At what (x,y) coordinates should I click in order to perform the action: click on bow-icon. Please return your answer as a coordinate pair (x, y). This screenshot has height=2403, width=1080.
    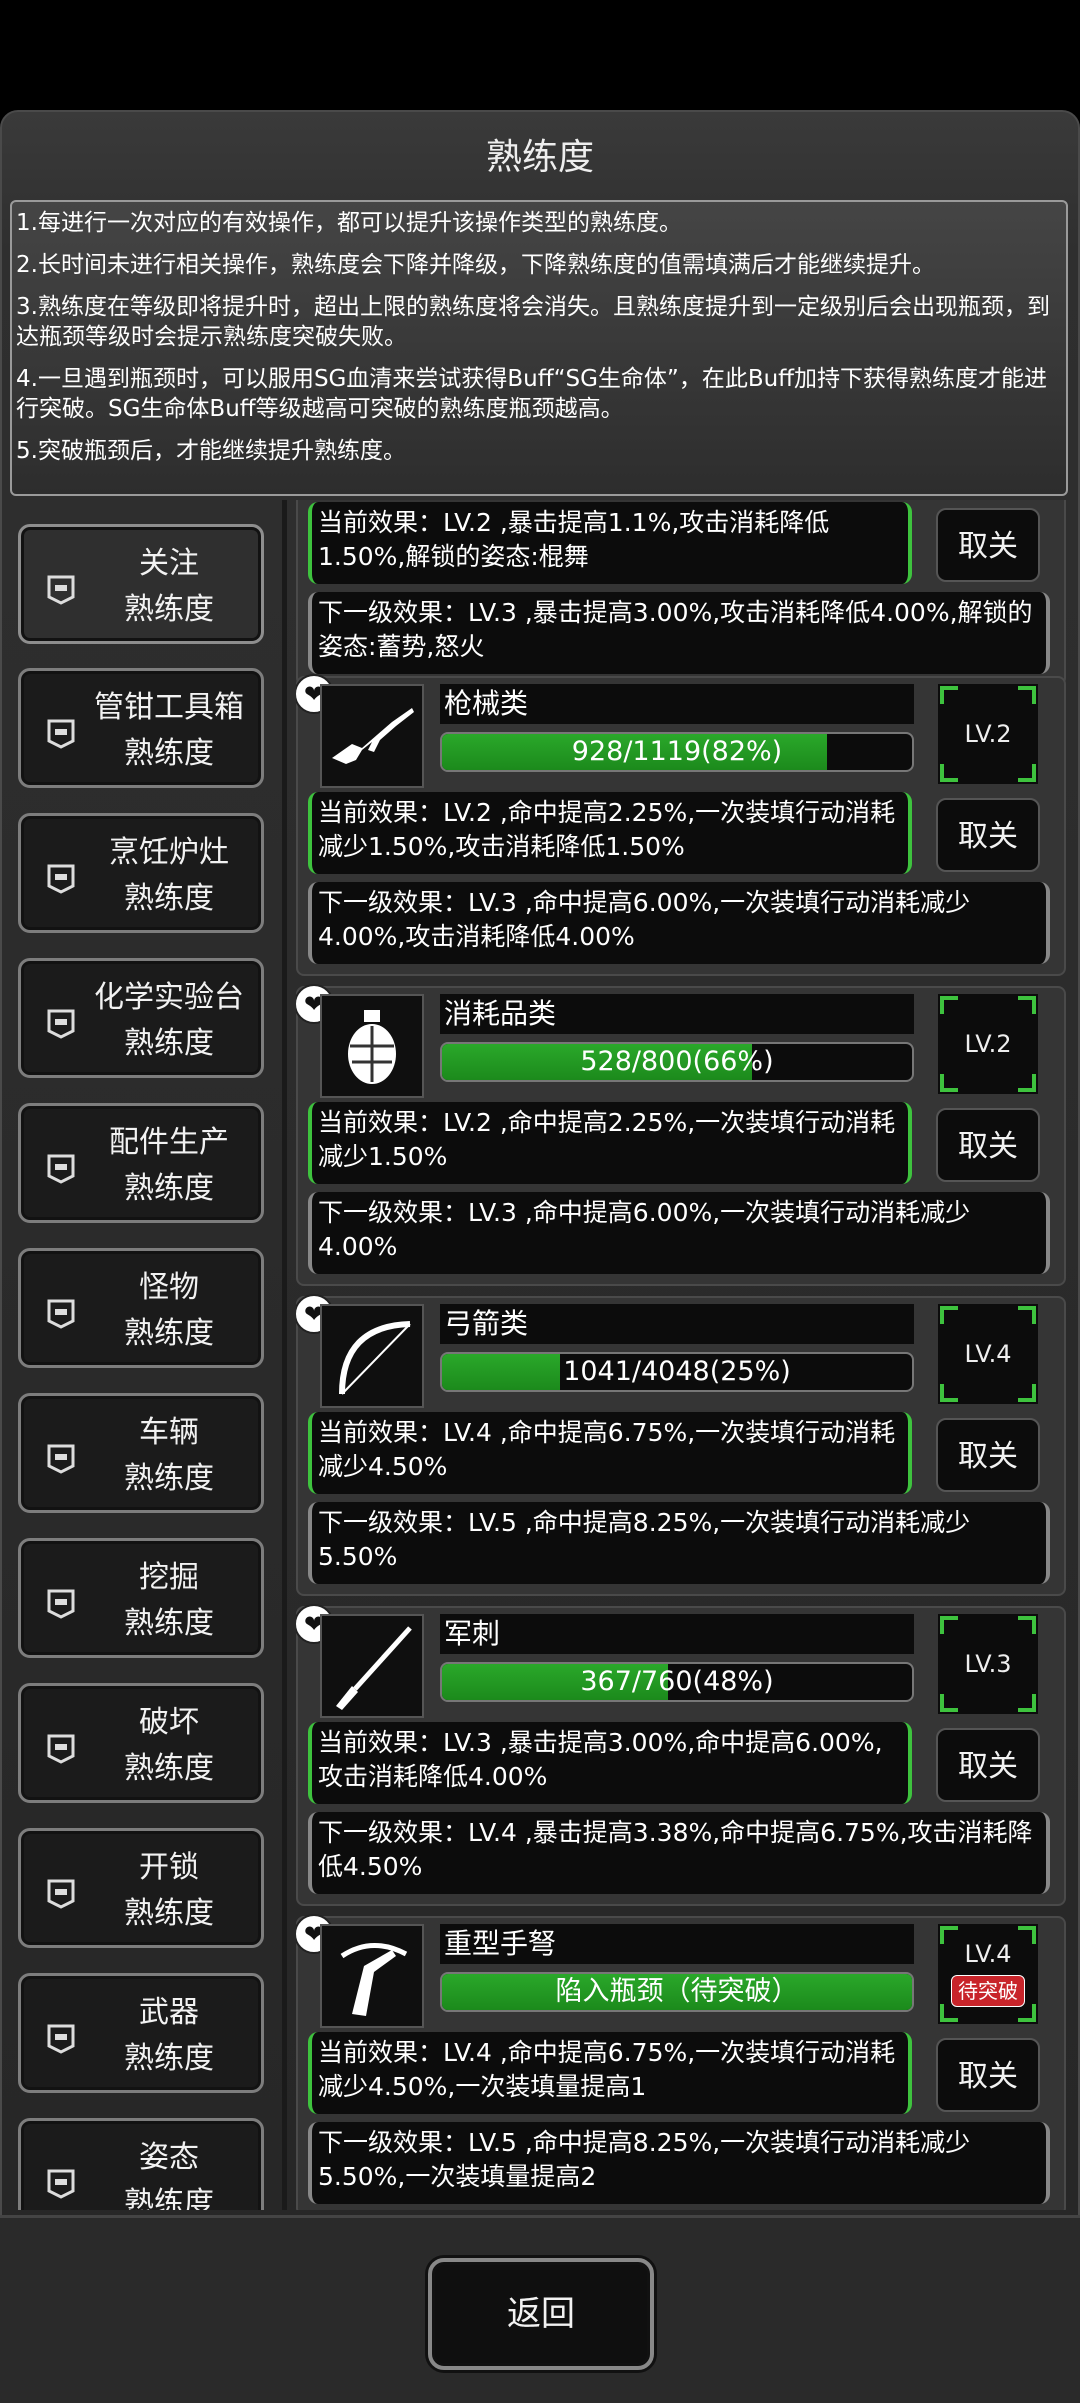
    Looking at the image, I should click on (372, 1356).